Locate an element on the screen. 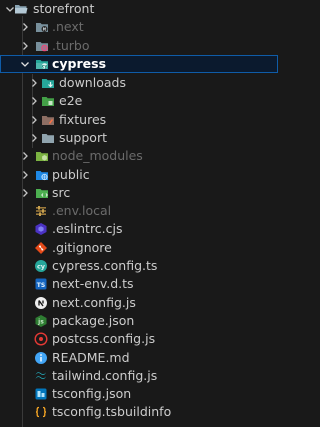 This screenshot has height=427, width=320. tree-item-downloads-folder: downloads is located at coordinates (139, 83).